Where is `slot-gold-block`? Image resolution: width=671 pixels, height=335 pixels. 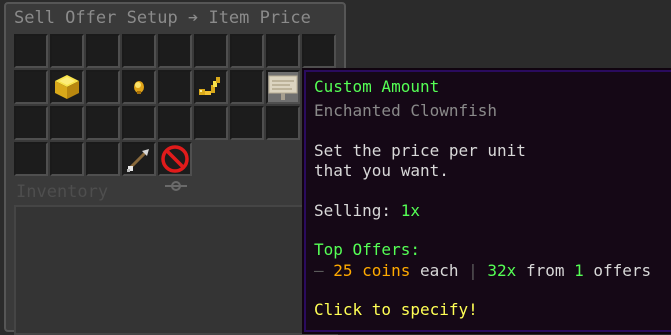
slot-gold-block is located at coordinates (67, 87).